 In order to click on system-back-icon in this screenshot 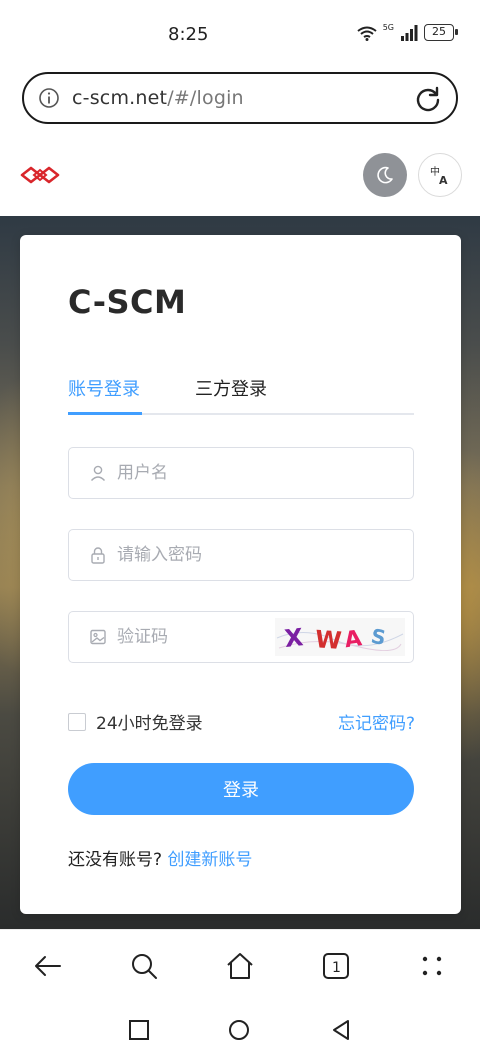, I will do `click(341, 1030)`.